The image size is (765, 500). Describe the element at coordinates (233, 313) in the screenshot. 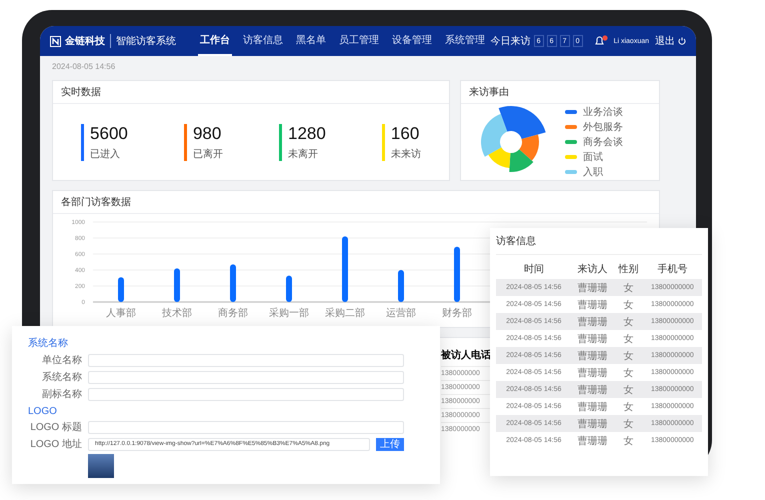

I see `axis-category-label: 商务部` at that location.